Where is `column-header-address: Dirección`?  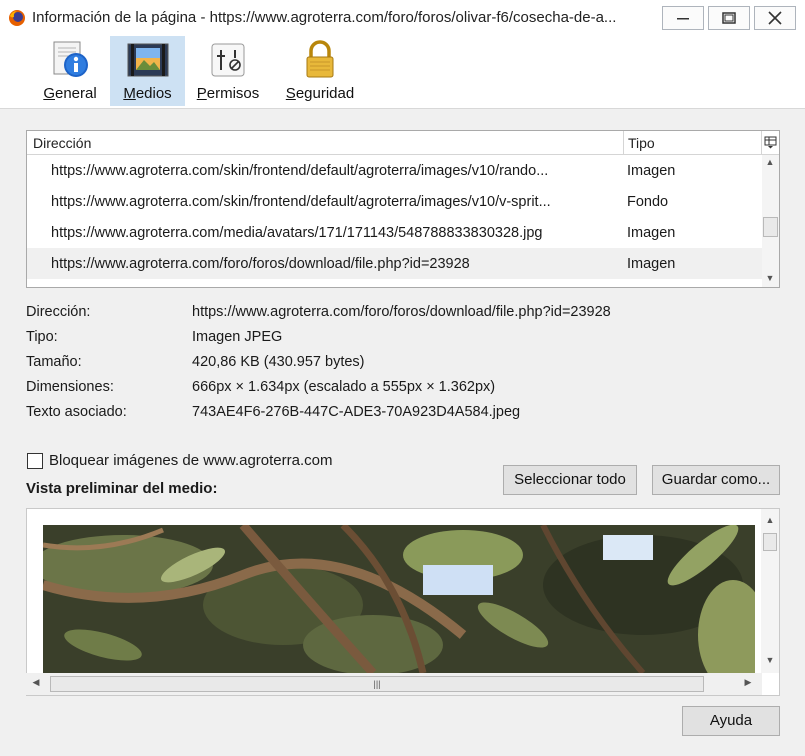
column-header-address: Dirección is located at coordinates (62, 143).